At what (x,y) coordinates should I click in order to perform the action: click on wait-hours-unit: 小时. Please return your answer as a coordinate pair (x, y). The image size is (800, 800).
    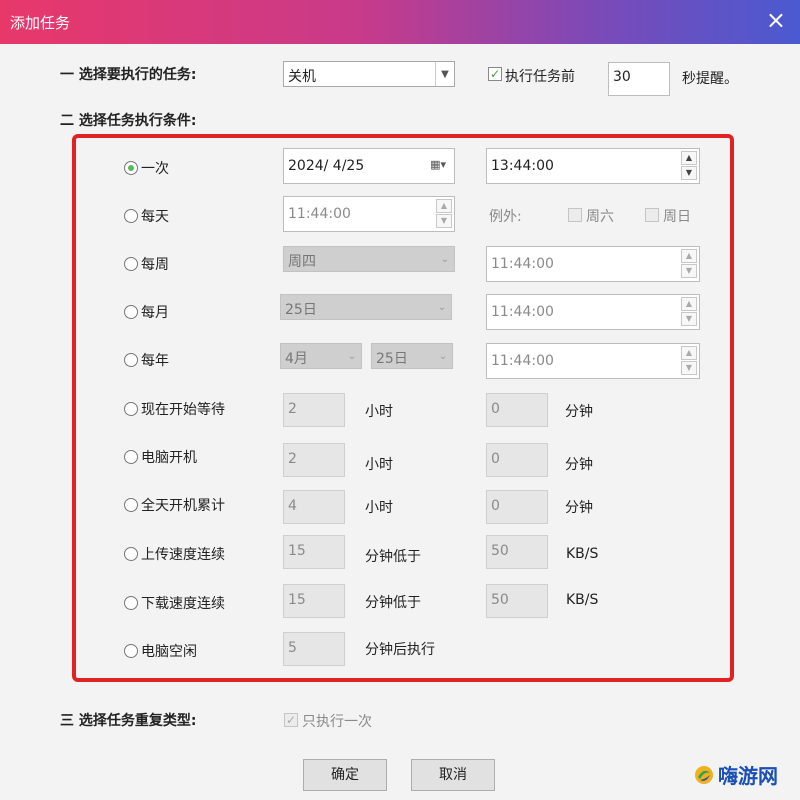
    Looking at the image, I should click on (379, 412).